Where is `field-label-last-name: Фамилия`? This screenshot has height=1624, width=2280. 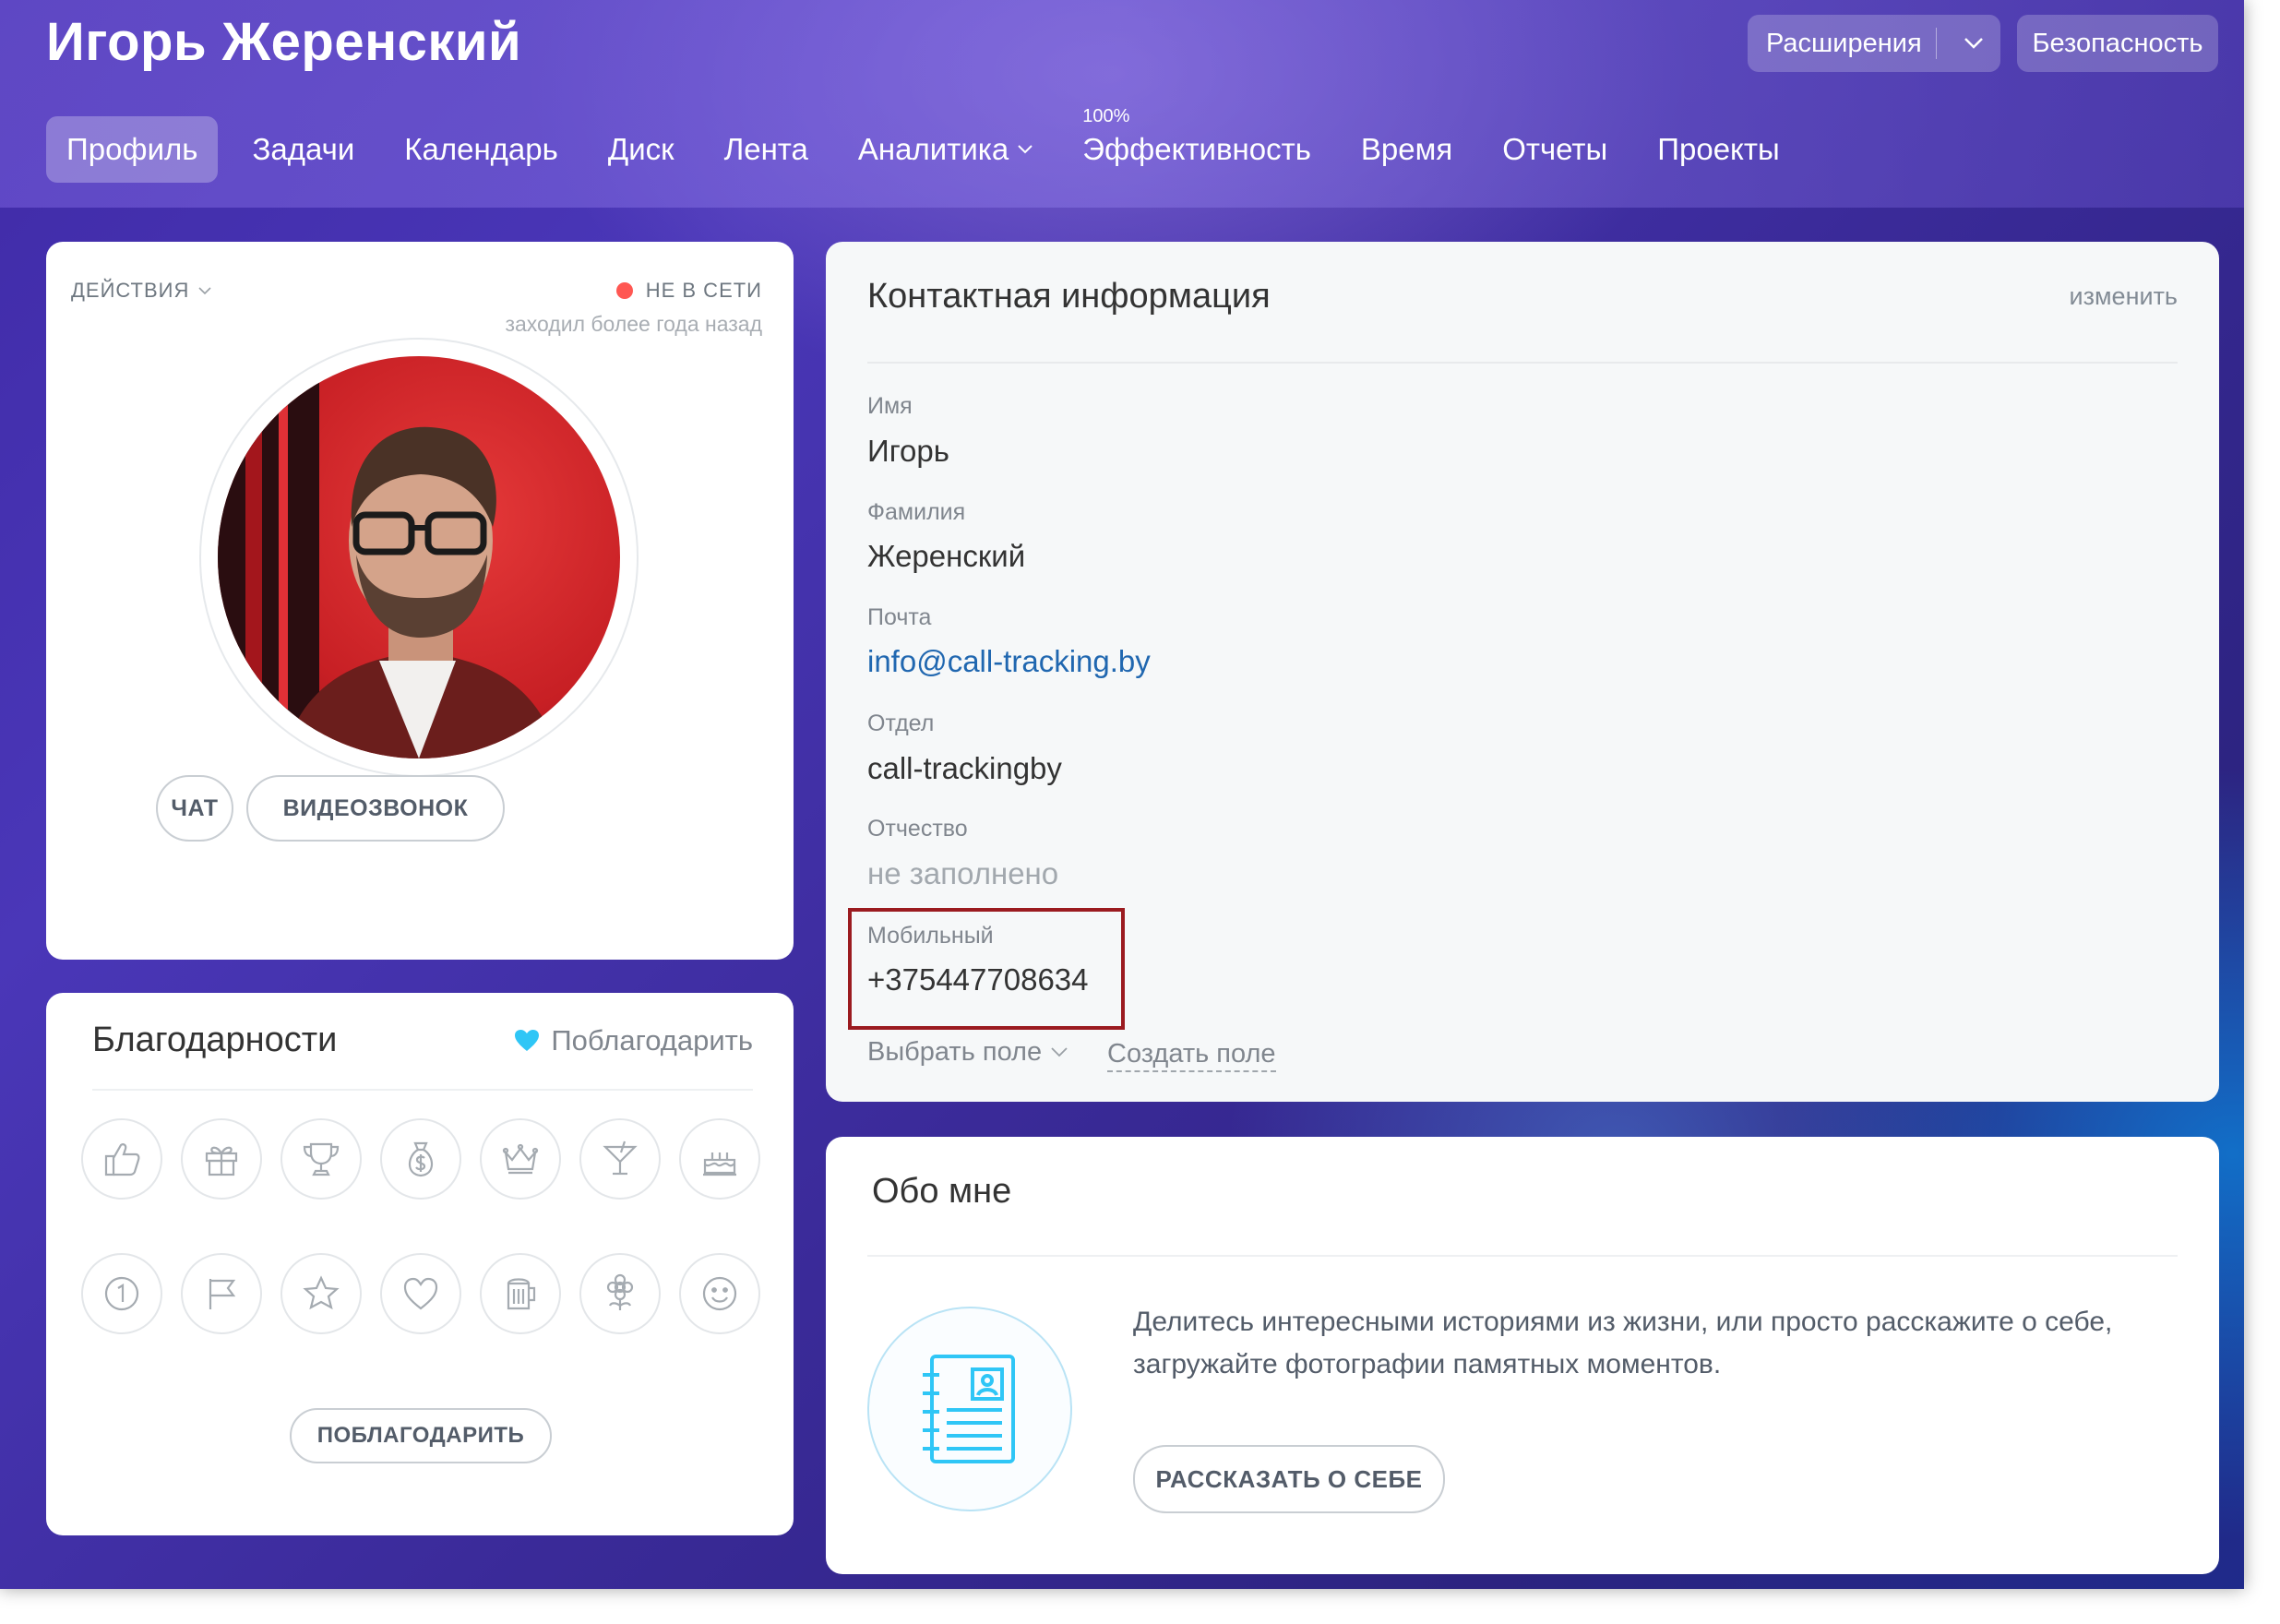
field-label-last-name: Фамилия is located at coordinates (916, 512).